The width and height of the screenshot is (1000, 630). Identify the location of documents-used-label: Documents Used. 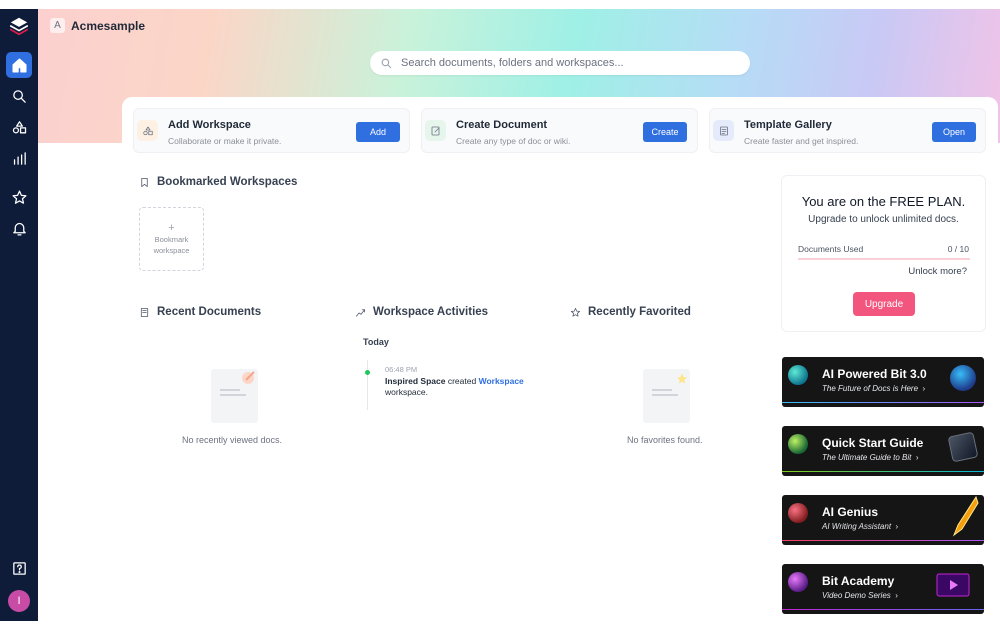
(831, 249).